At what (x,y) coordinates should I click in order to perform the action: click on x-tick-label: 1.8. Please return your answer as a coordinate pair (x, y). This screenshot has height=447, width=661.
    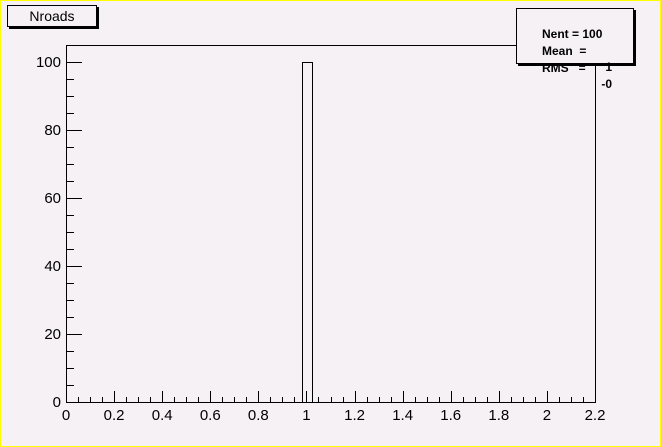
    Looking at the image, I should click on (498, 415).